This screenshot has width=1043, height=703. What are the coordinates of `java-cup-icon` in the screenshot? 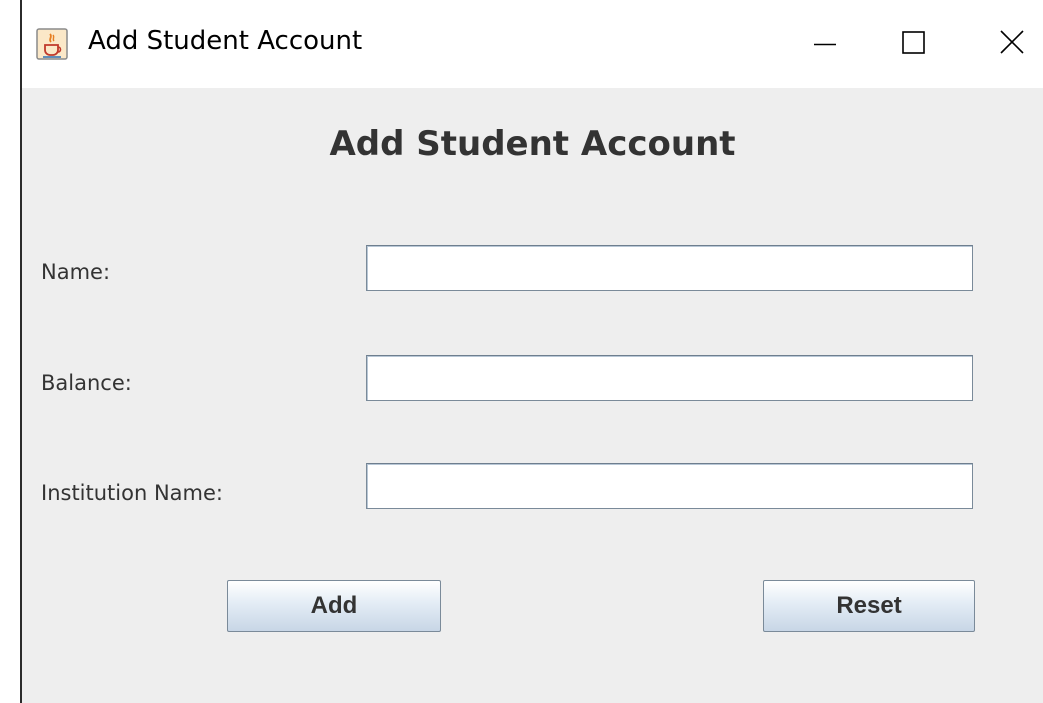 It's located at (52, 44).